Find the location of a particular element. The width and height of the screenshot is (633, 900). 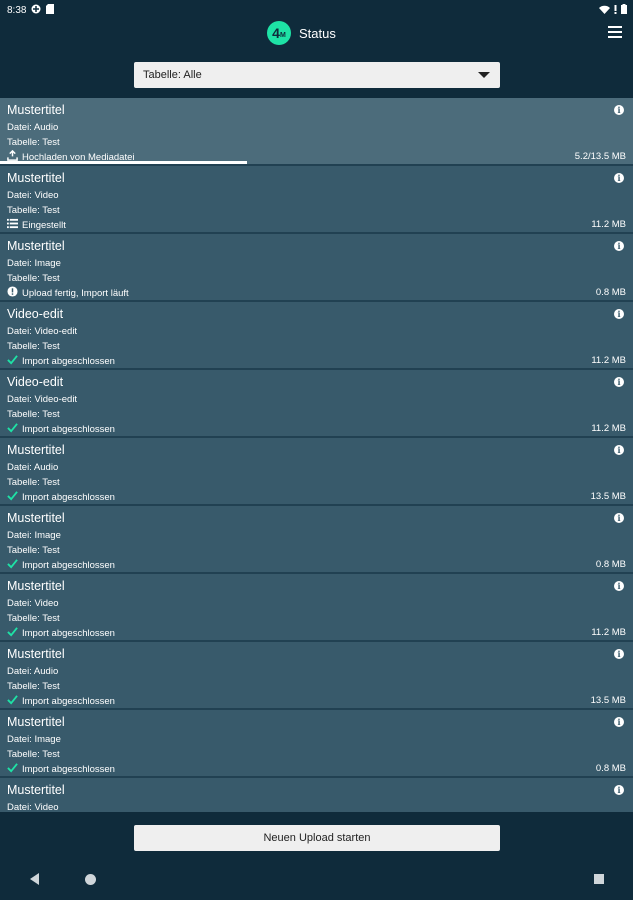

sd-card-icon is located at coordinates (50, 10).